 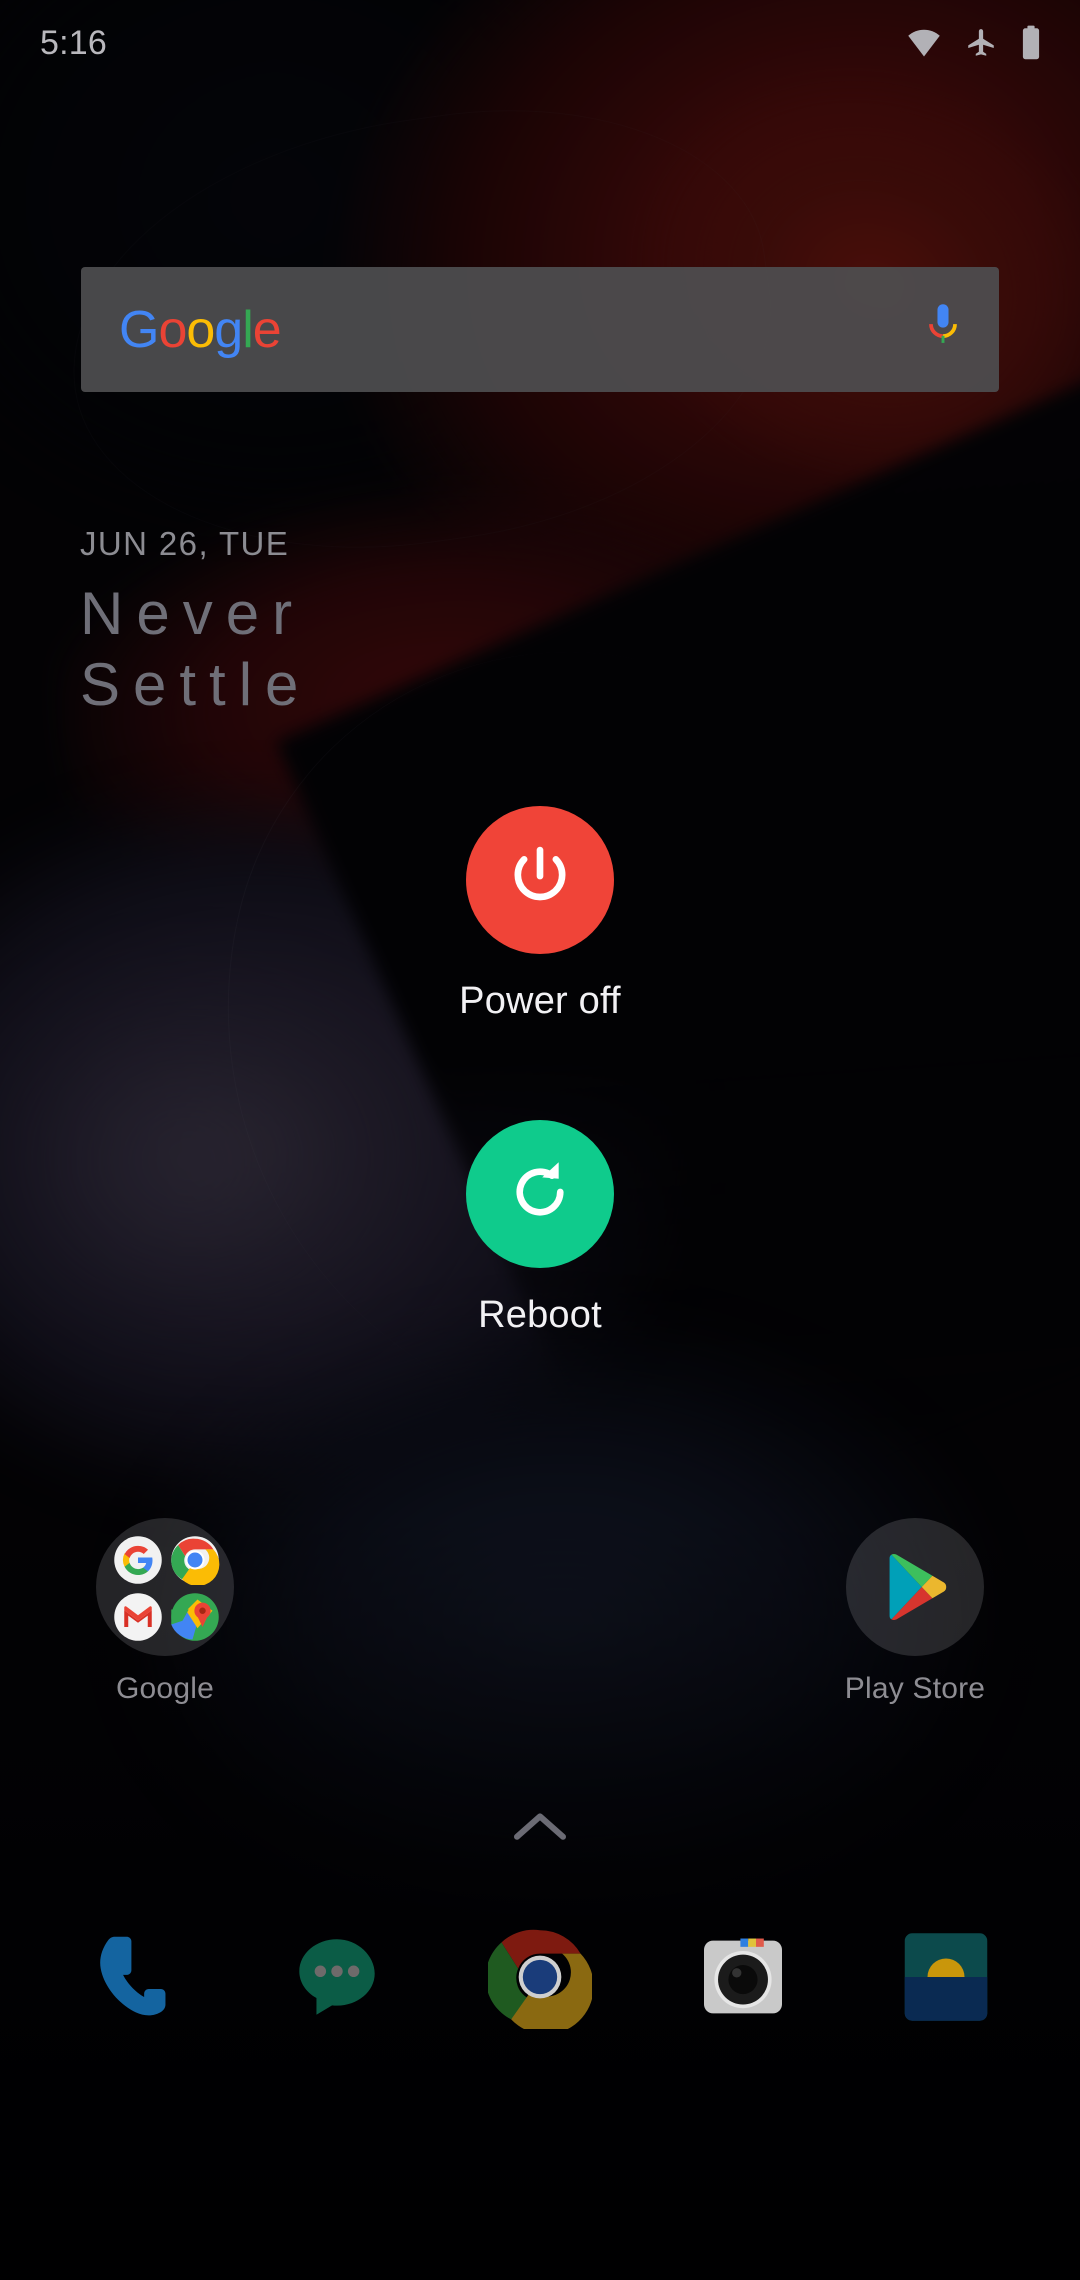 I want to click on google-search-widget: Google, so click(x=540, y=329).